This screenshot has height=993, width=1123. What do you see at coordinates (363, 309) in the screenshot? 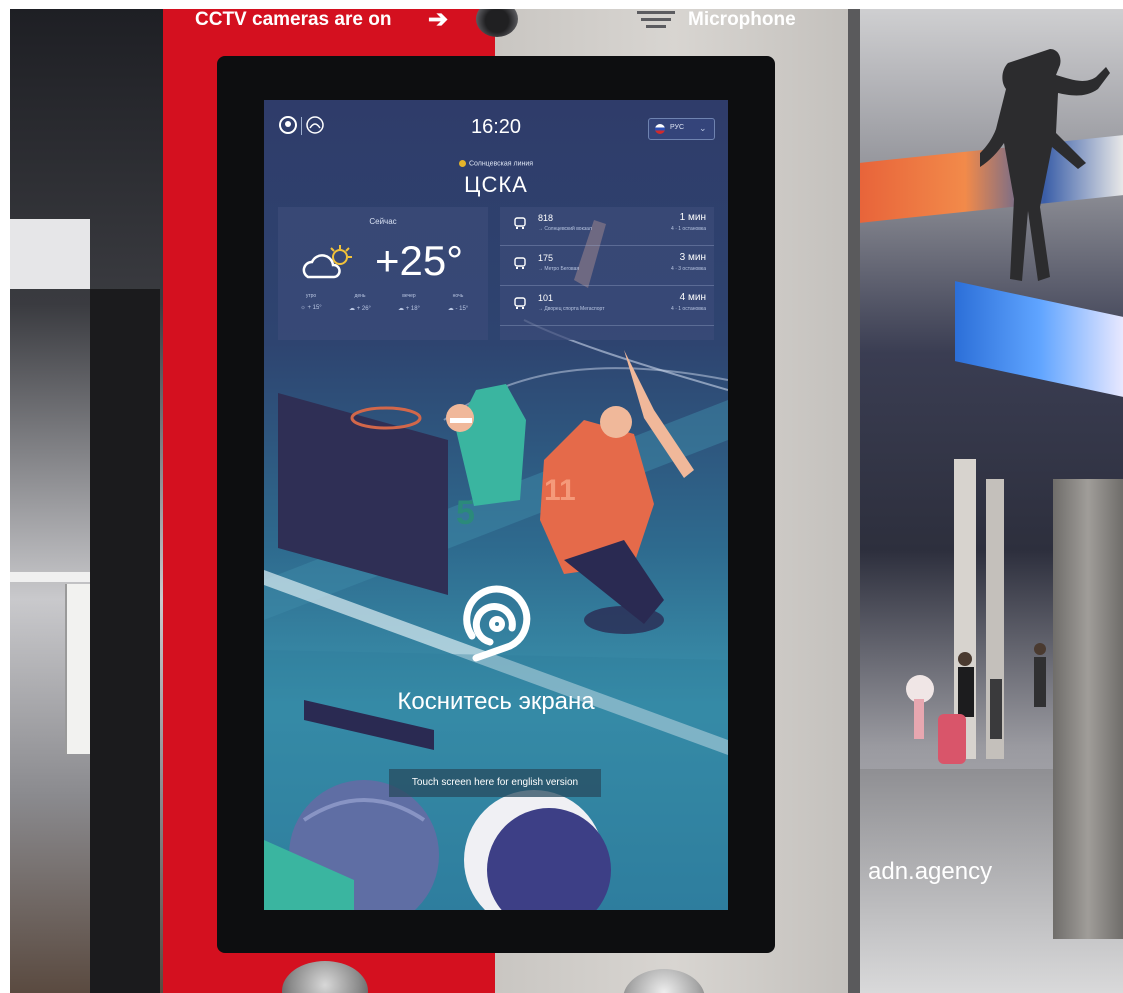
I see `forecast-temp: + 26°` at bounding box center [363, 309].